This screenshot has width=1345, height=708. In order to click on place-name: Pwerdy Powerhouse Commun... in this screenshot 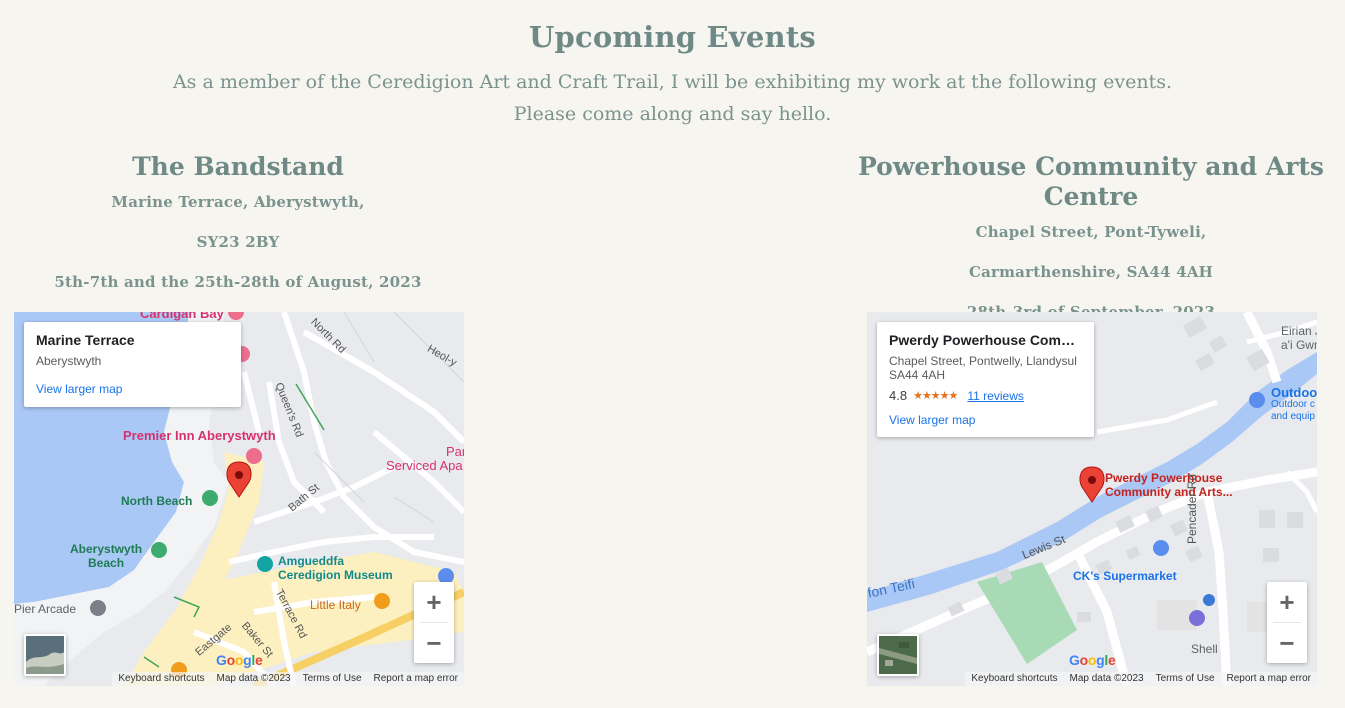, I will do `click(985, 340)`.